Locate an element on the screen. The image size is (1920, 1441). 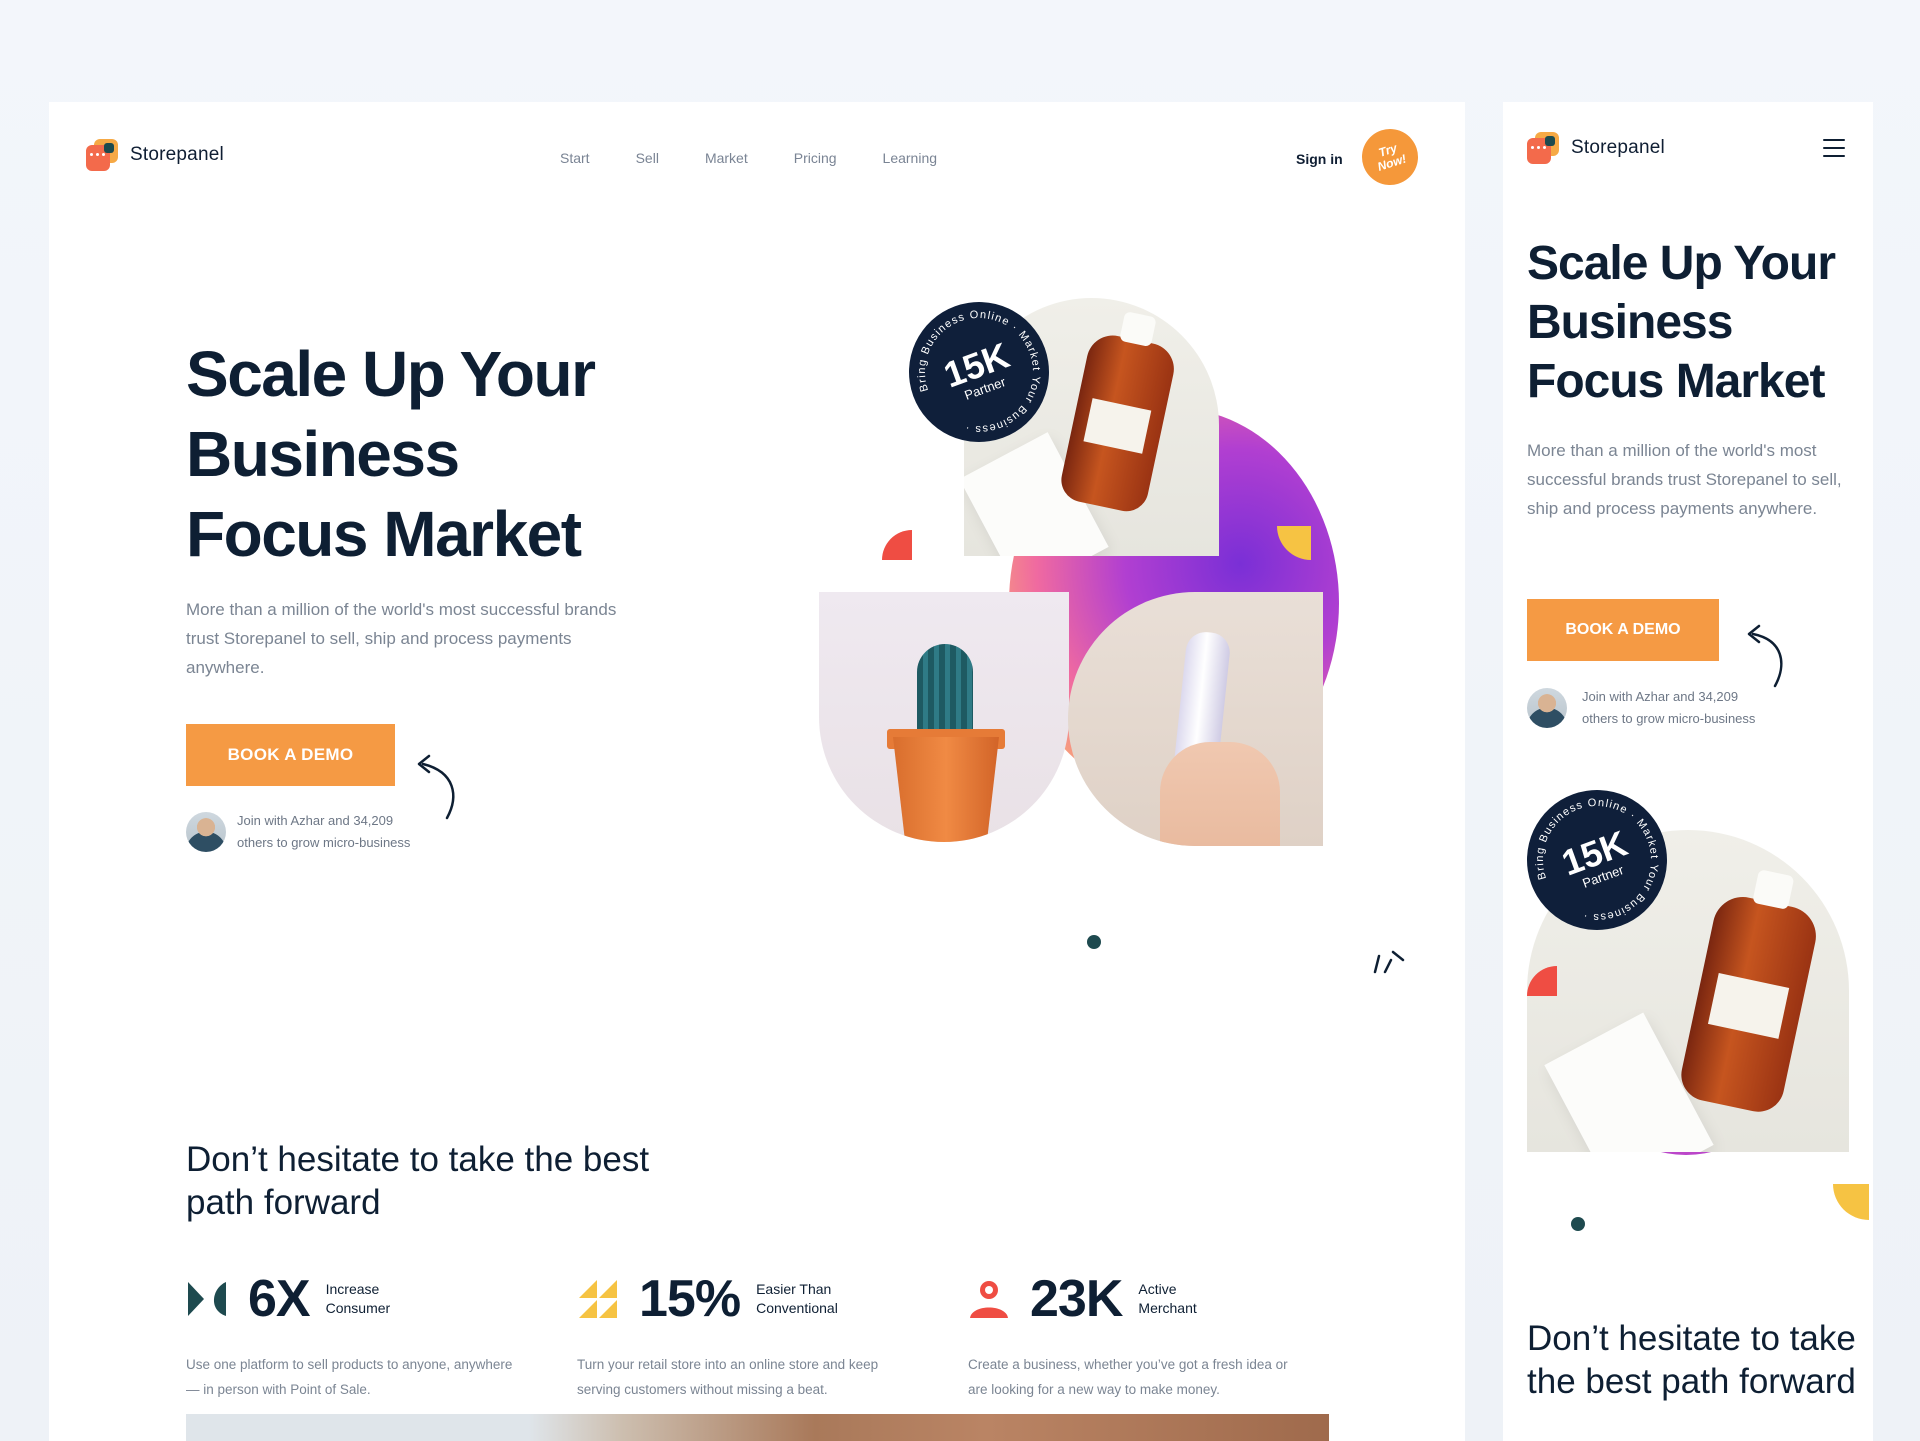
stat-label: Easier Than Conventional is located at coordinates (797, 1298).